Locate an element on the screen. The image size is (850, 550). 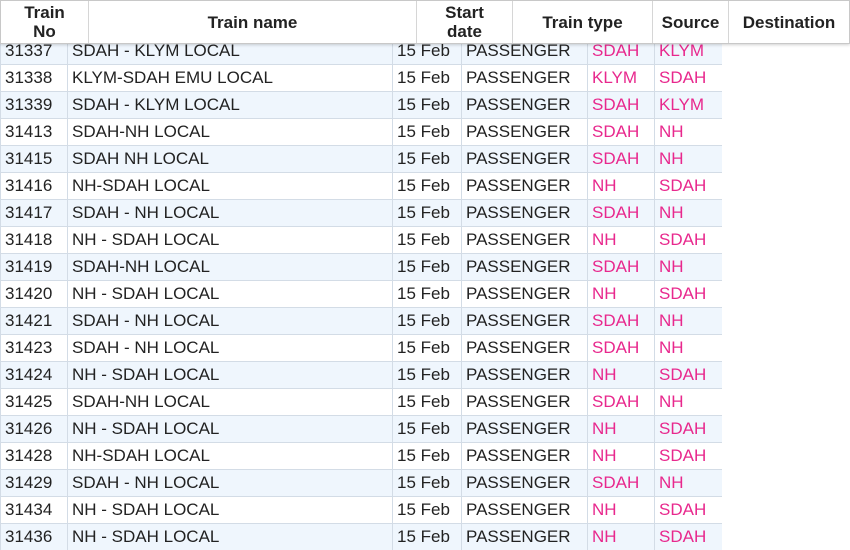
source-station-link: KLYM is located at coordinates (621, 78).